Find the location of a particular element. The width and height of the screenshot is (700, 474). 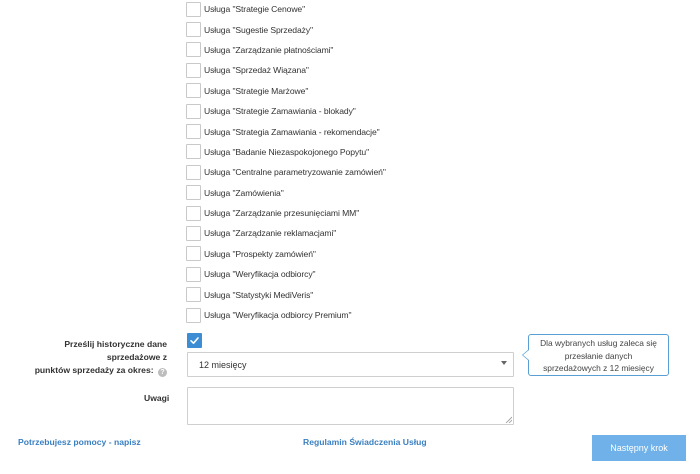

service-item: Usługa "Strategie Marżowe" is located at coordinates (286, 91).